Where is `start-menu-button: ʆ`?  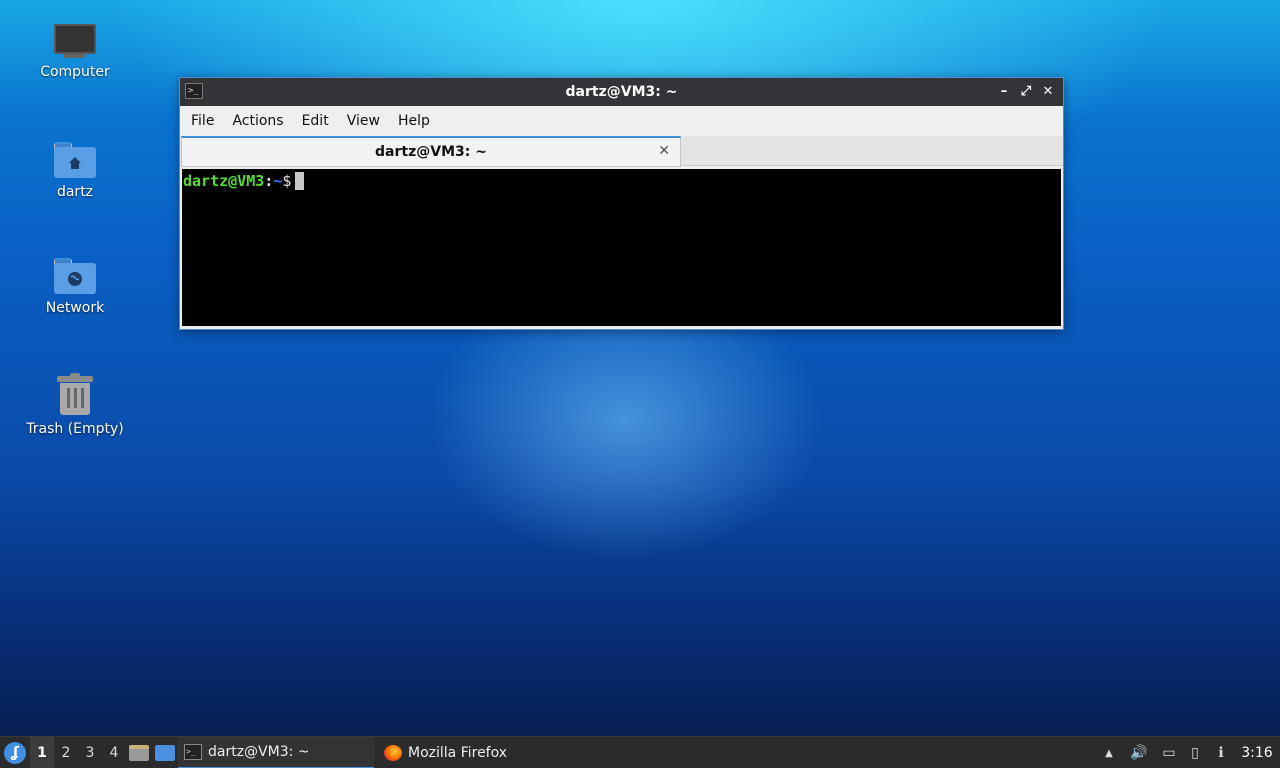
start-menu-button: ʆ is located at coordinates (15, 752).